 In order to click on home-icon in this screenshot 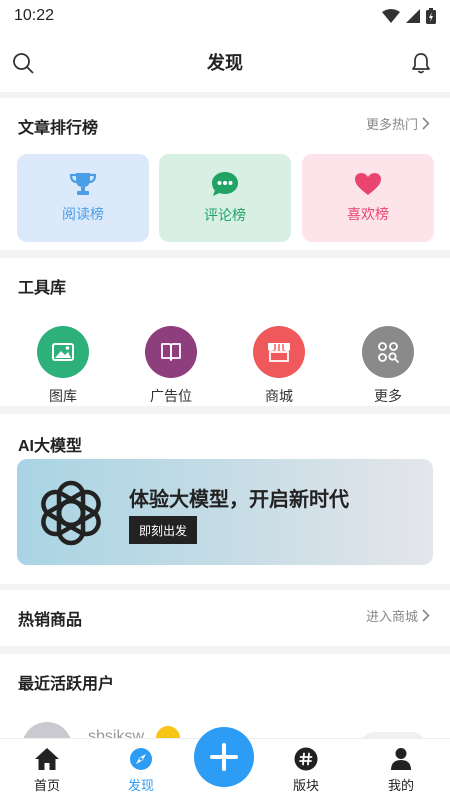, I will do `click(47, 759)`.